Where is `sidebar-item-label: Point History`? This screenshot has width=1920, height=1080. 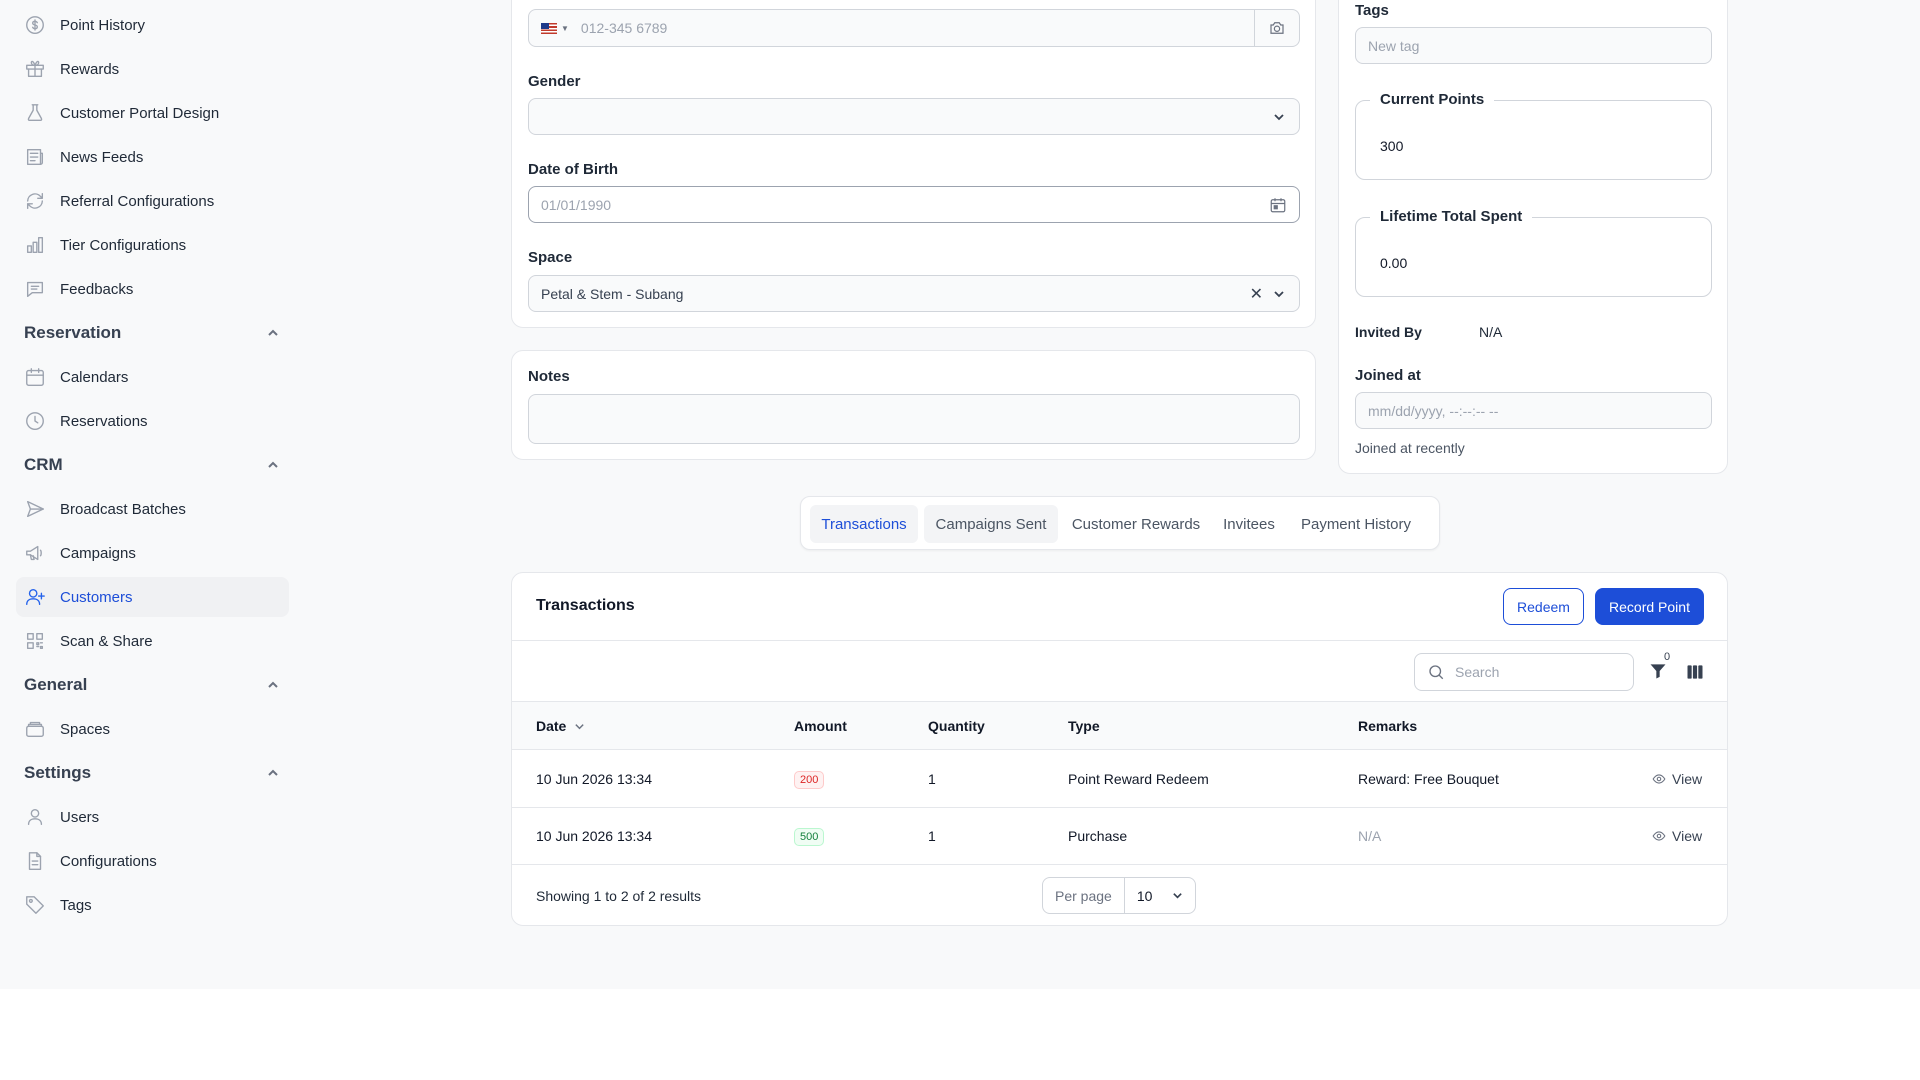 sidebar-item-label: Point History is located at coordinates (103, 25).